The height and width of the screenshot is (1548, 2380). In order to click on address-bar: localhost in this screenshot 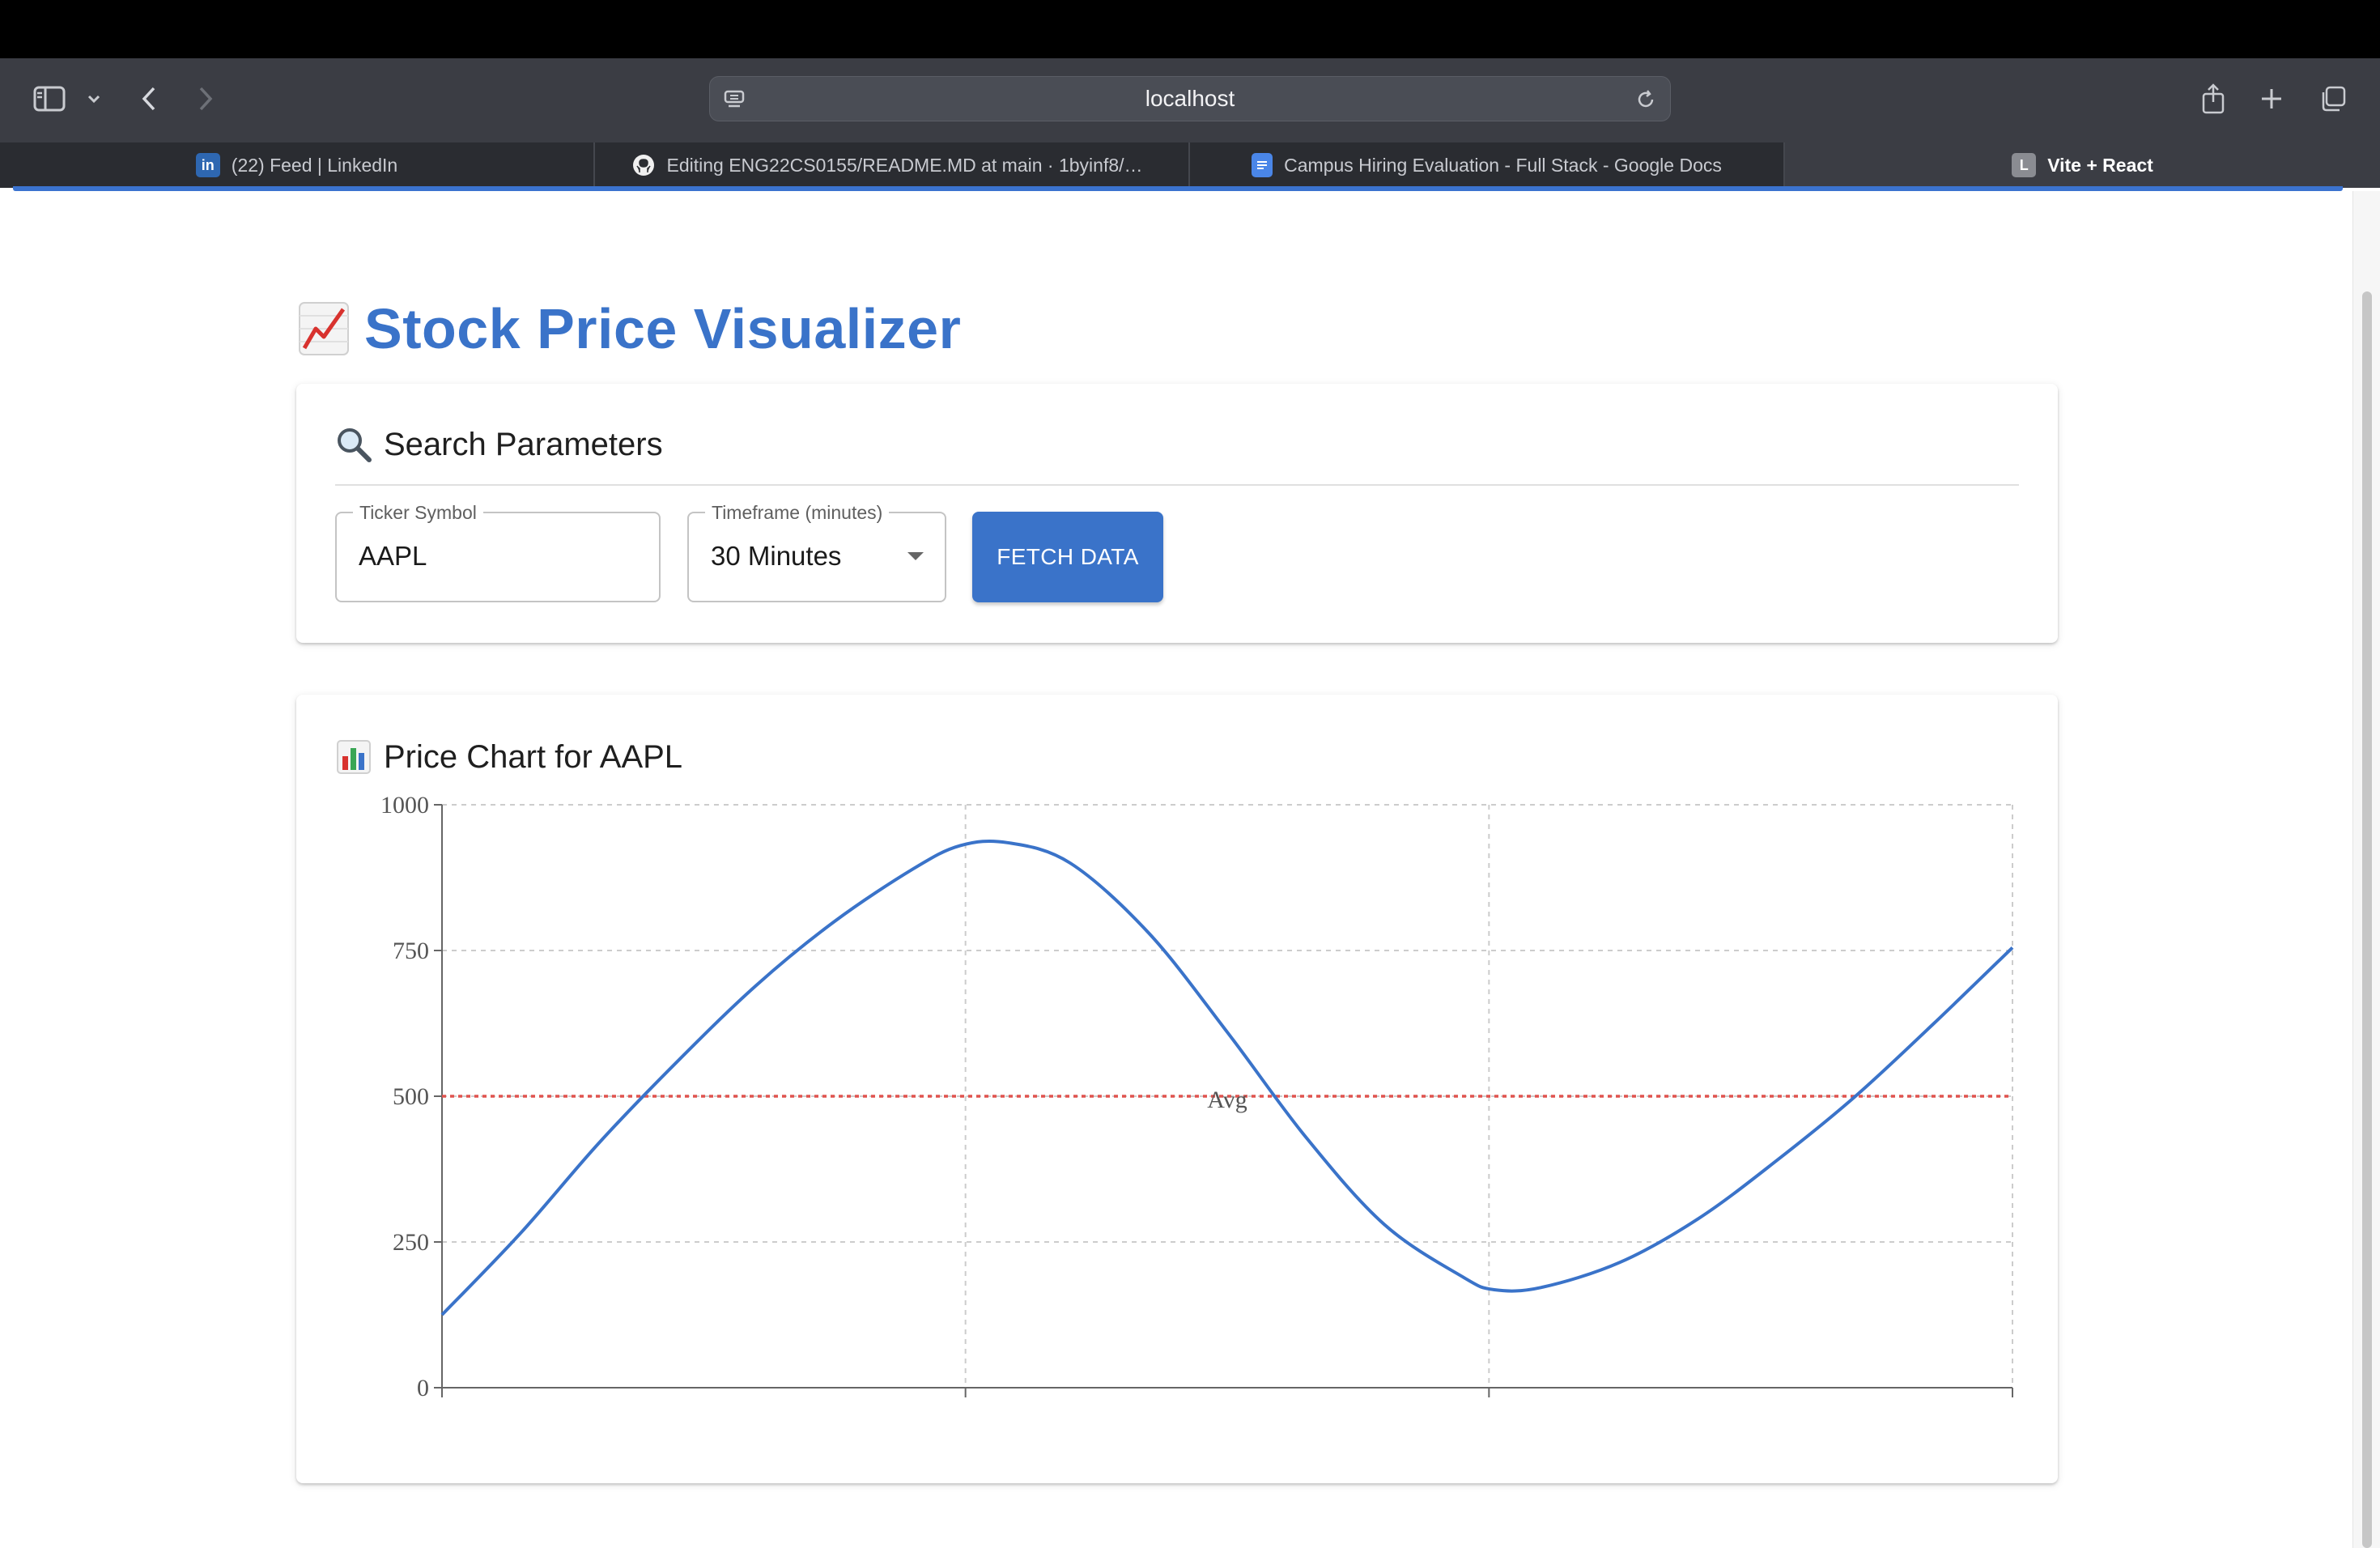, I will do `click(1190, 99)`.